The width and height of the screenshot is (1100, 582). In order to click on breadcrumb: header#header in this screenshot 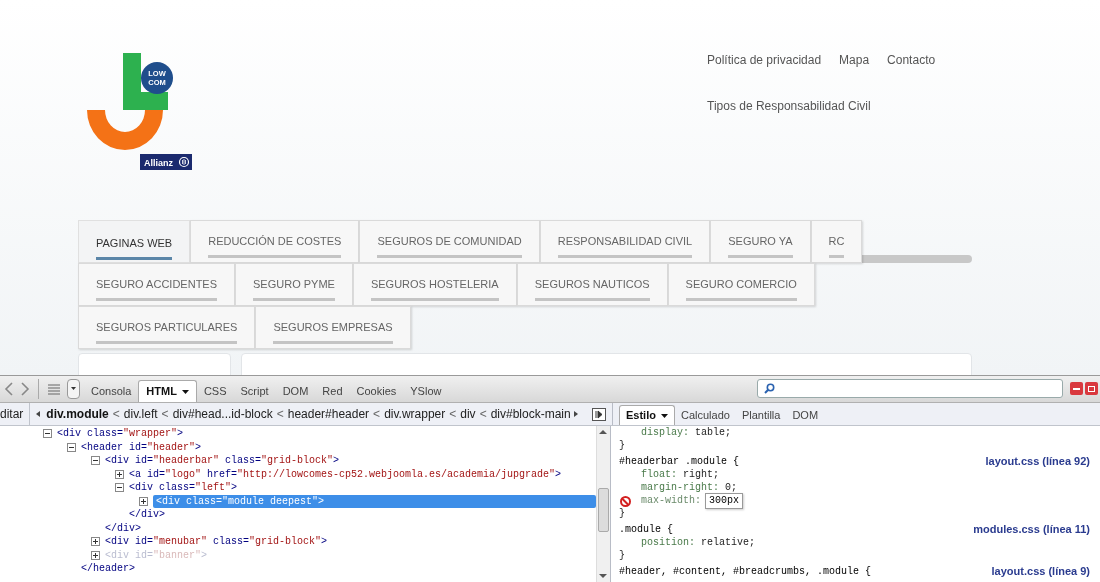, I will do `click(328, 414)`.